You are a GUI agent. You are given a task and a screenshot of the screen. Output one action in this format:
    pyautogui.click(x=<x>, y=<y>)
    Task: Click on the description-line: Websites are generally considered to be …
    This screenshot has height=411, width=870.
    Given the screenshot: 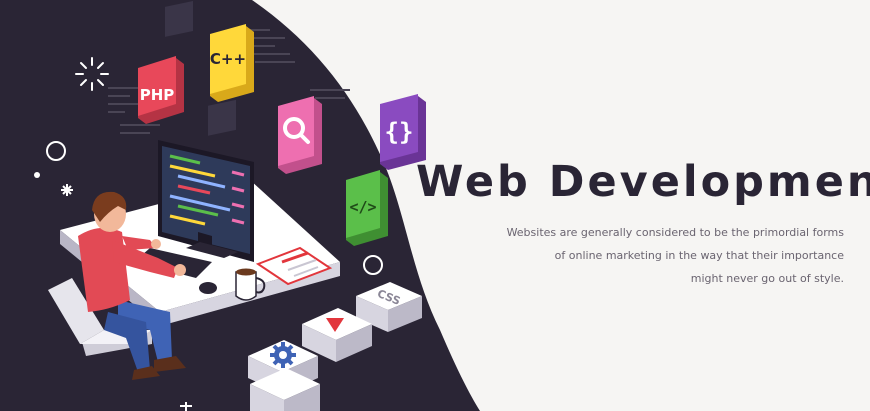 What is the action you would take?
    pyautogui.click(x=675, y=232)
    